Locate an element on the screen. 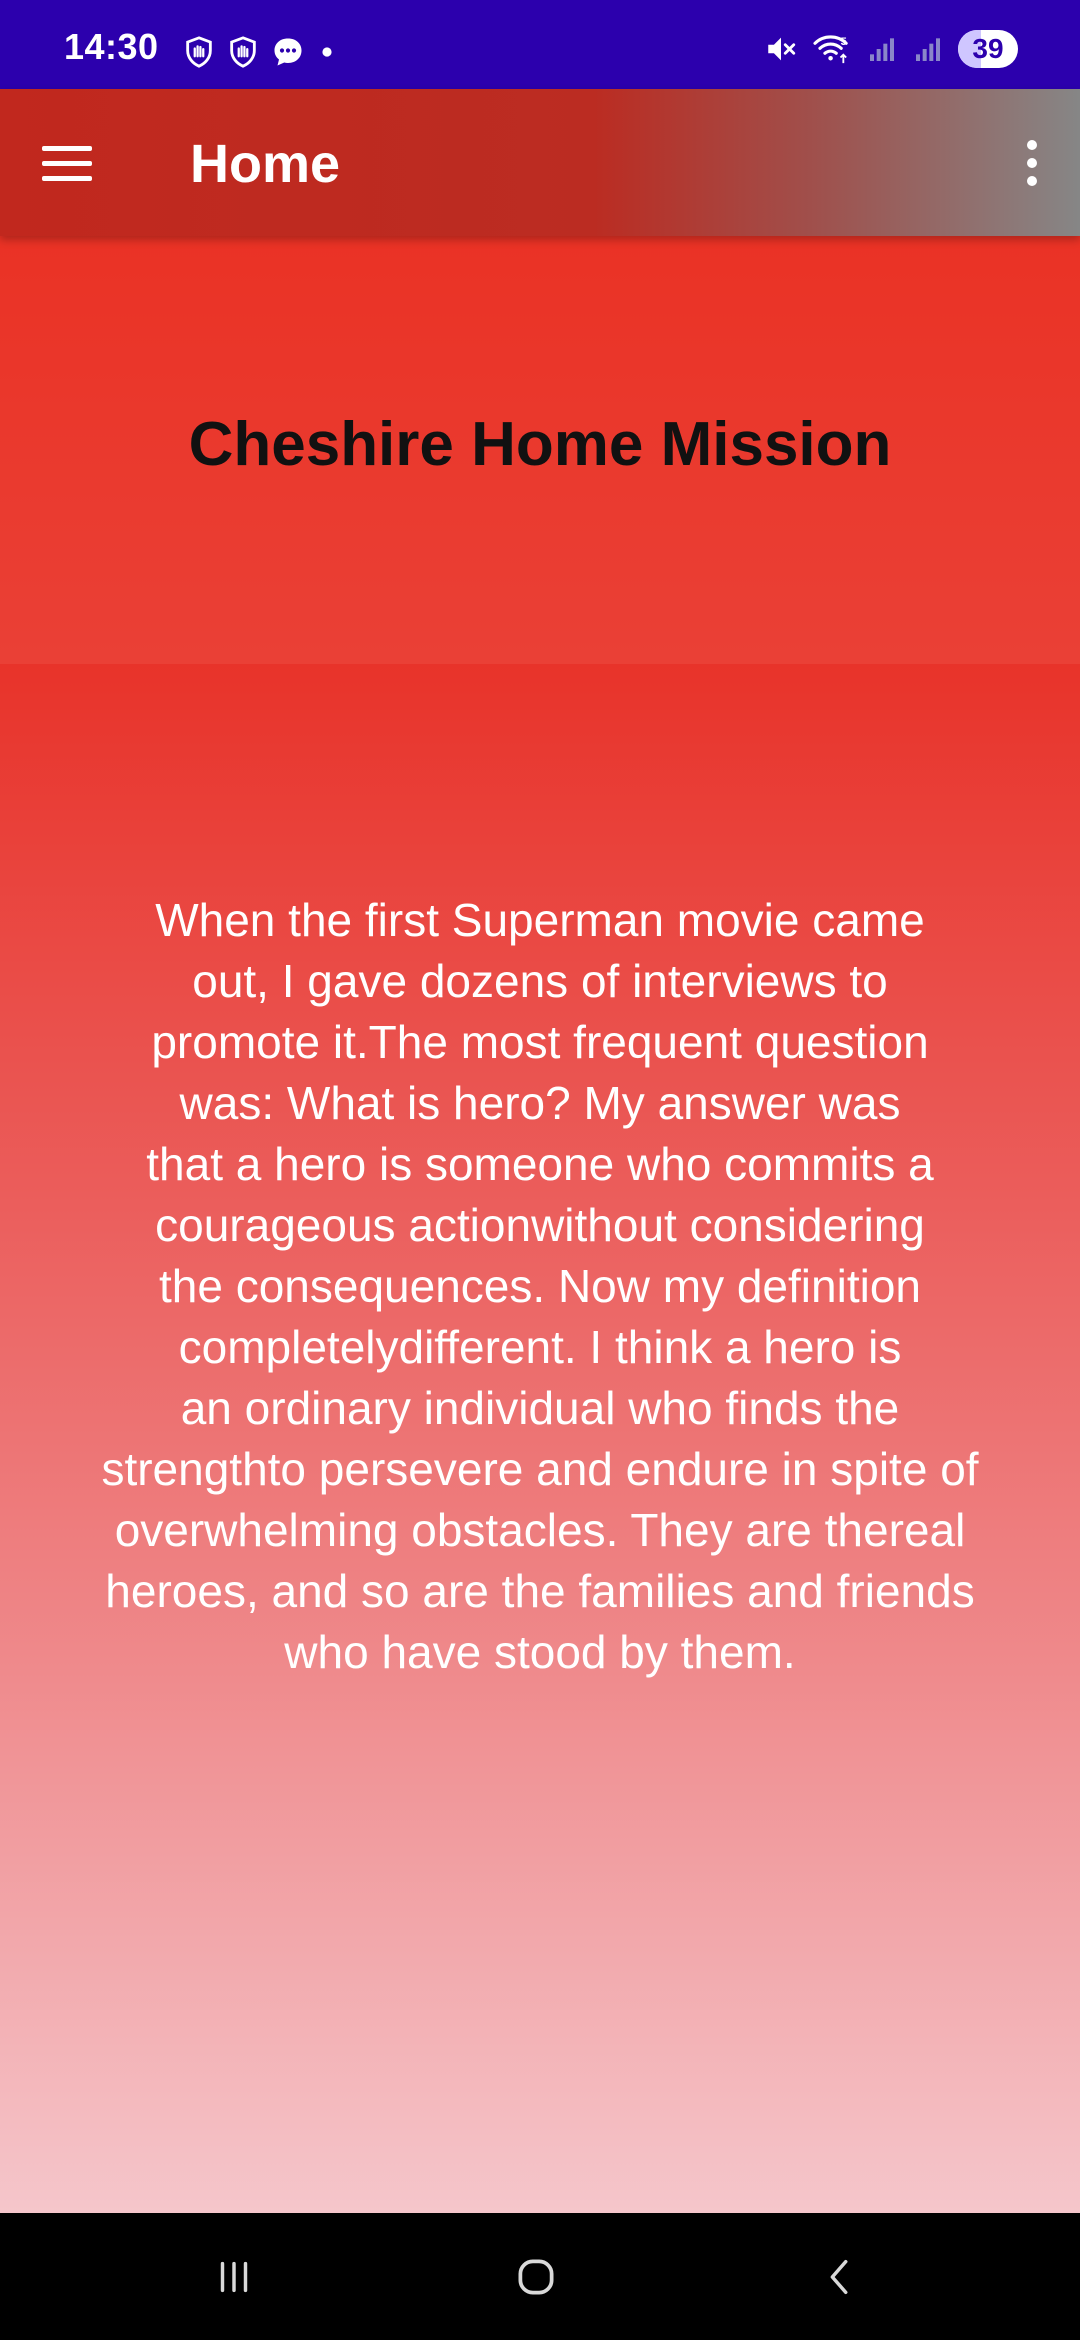 This screenshot has width=1080, height=2340. more-options-button is located at coordinates (1032, 163).